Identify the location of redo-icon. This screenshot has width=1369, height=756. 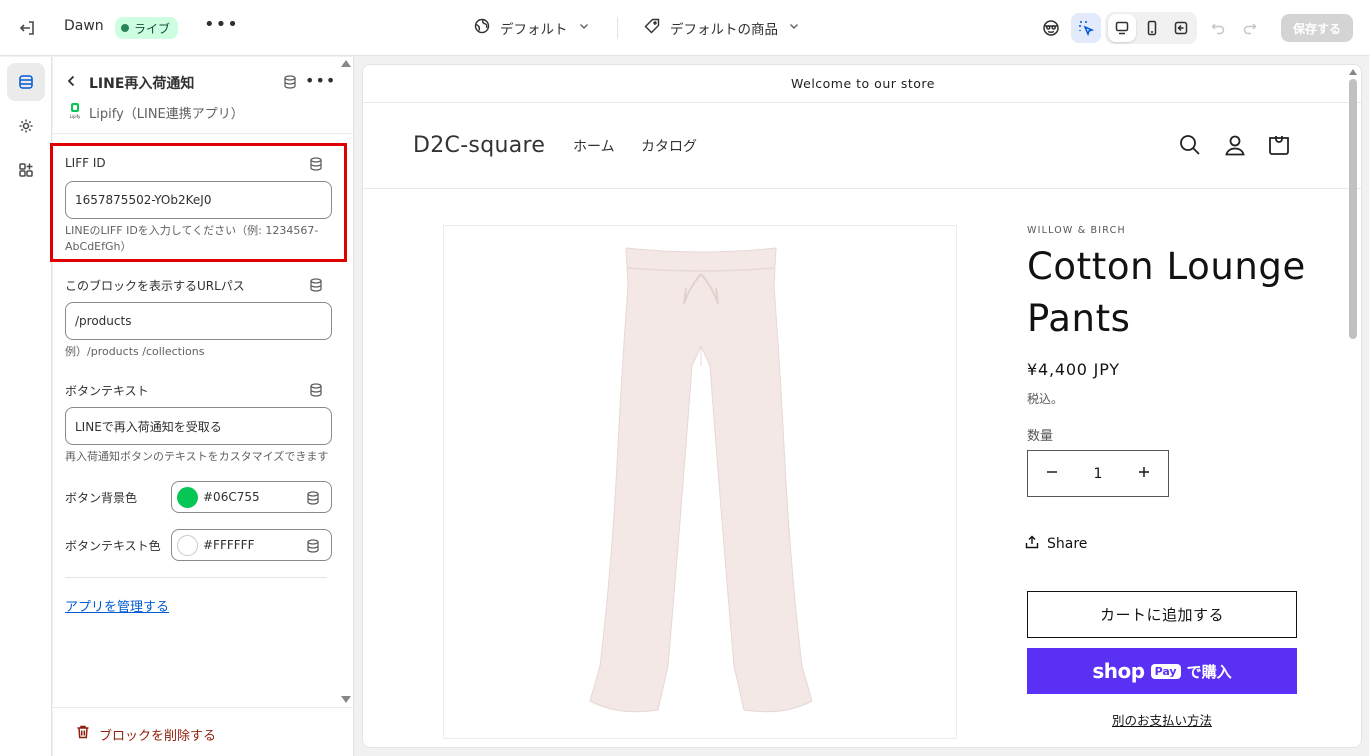
(1250, 28).